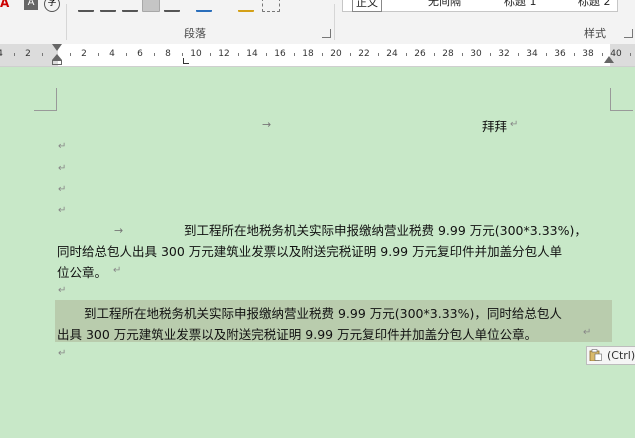  What do you see at coordinates (252, 54) in the screenshot?
I see `ruler-label: 14` at bounding box center [252, 54].